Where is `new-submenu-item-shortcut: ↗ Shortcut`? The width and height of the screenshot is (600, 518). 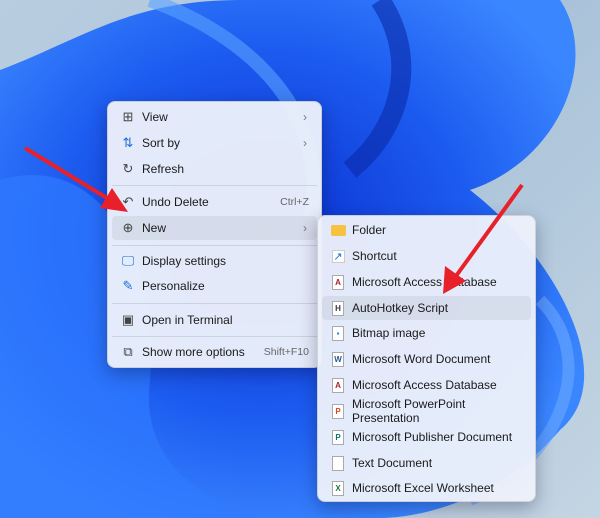 new-submenu-item-shortcut: ↗ Shortcut is located at coordinates (426, 256).